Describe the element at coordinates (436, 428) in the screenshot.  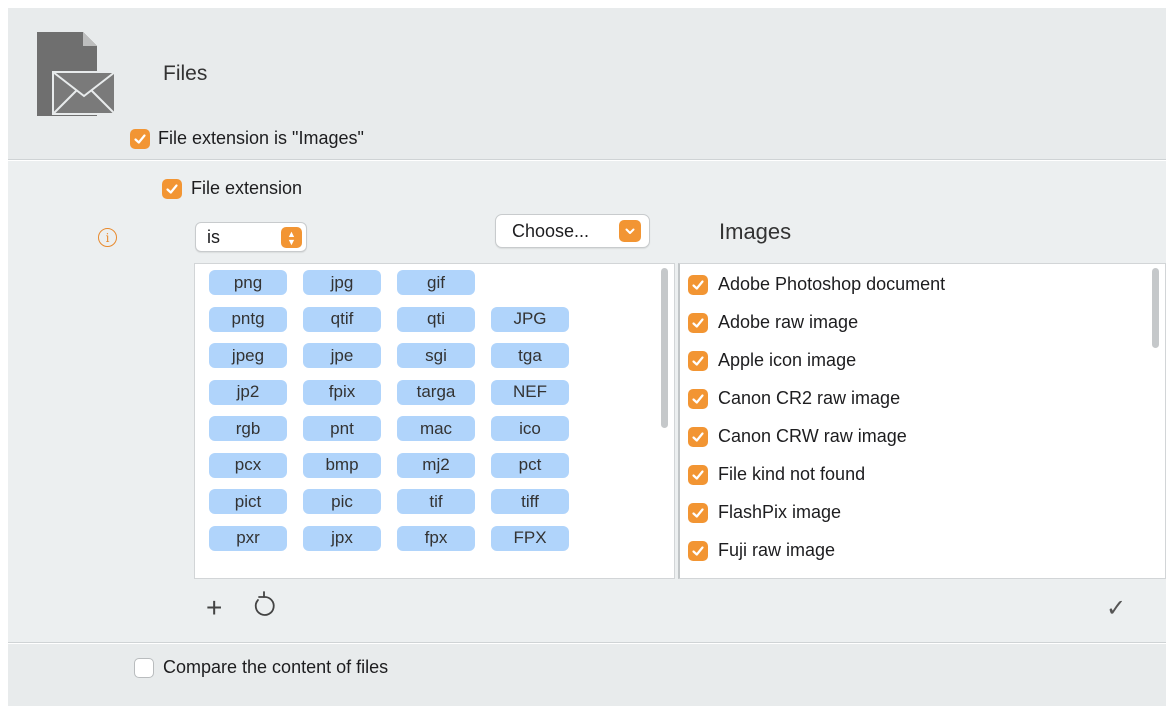
I see `extension-tag: mac` at that location.